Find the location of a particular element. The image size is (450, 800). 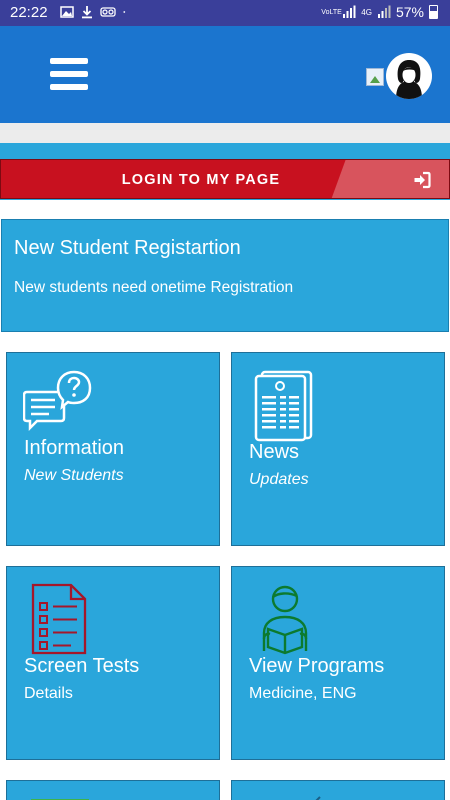

screen-tests-subtitle: Details is located at coordinates (48, 693).